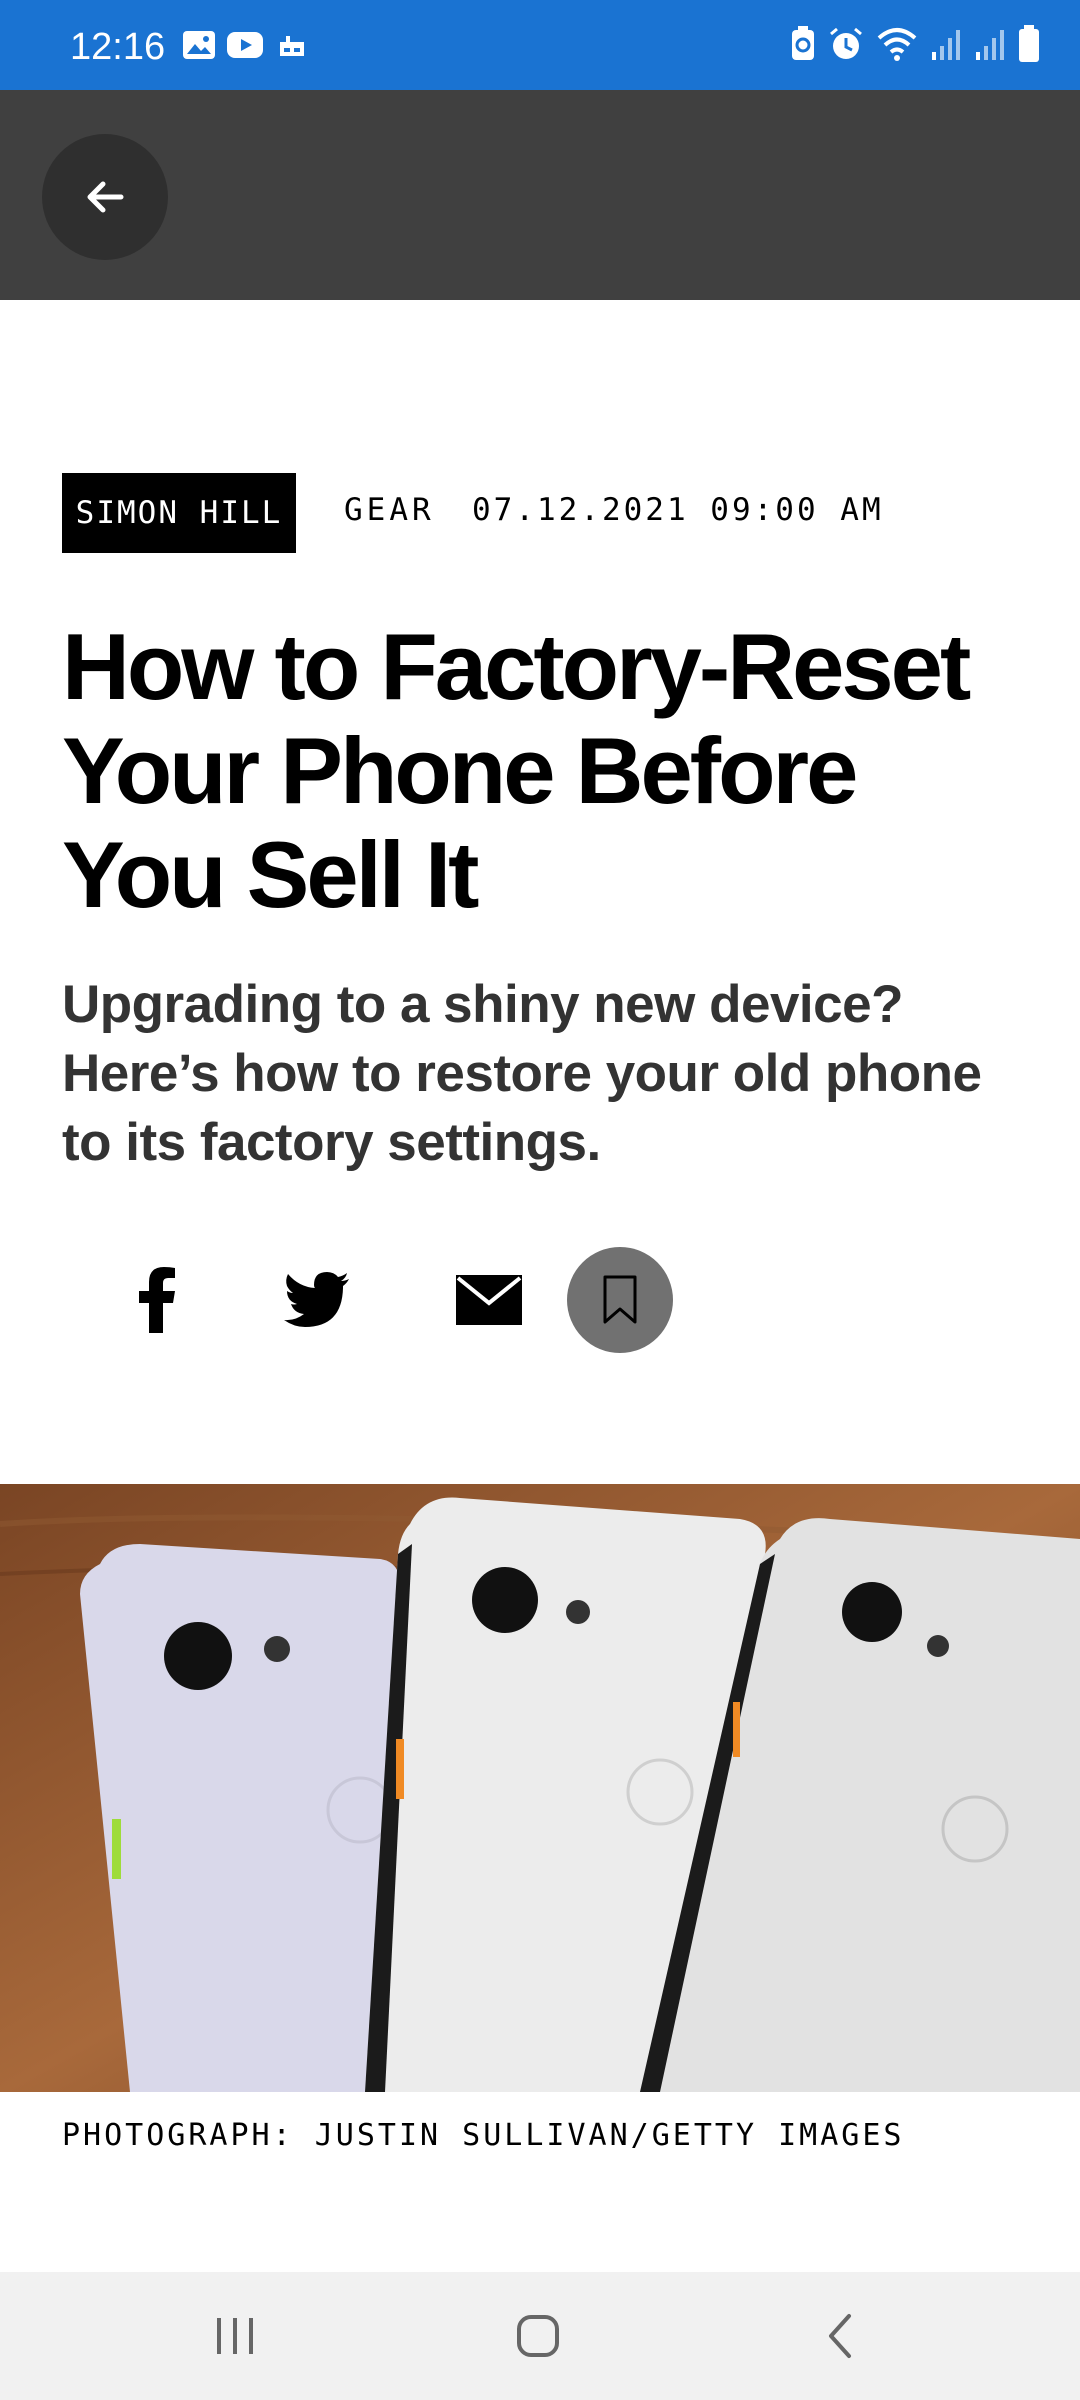 The width and height of the screenshot is (1080, 2400). I want to click on home-button, so click(538, 2336).